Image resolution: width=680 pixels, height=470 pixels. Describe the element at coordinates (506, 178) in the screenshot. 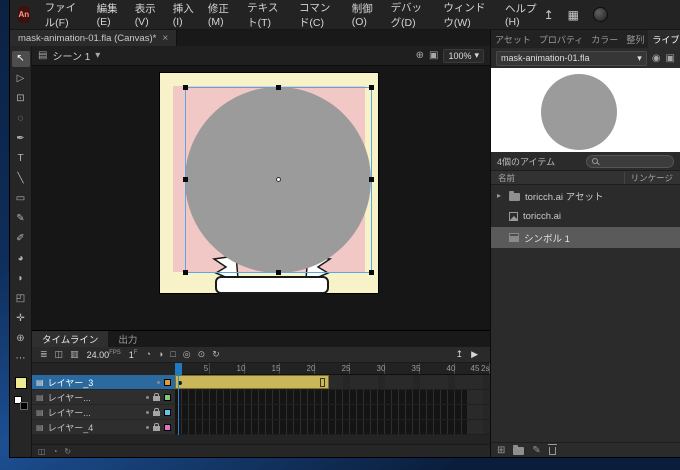

I see `column-name: 名前` at that location.